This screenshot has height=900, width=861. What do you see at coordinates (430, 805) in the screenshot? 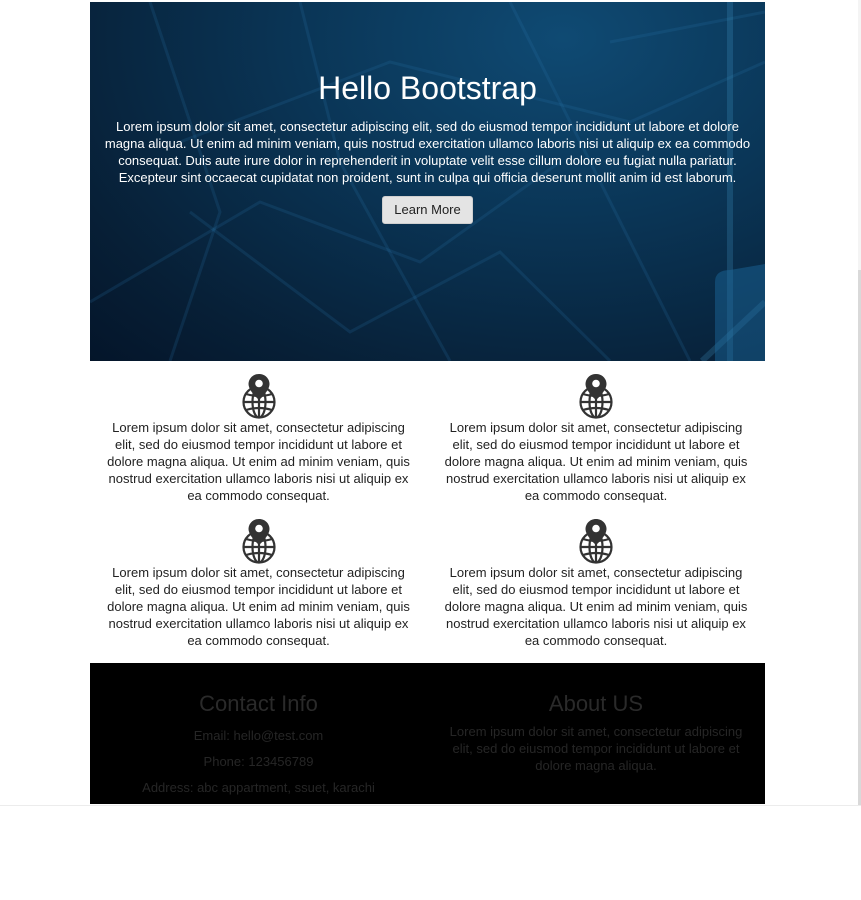
I see `page-bottom-divider` at bounding box center [430, 805].